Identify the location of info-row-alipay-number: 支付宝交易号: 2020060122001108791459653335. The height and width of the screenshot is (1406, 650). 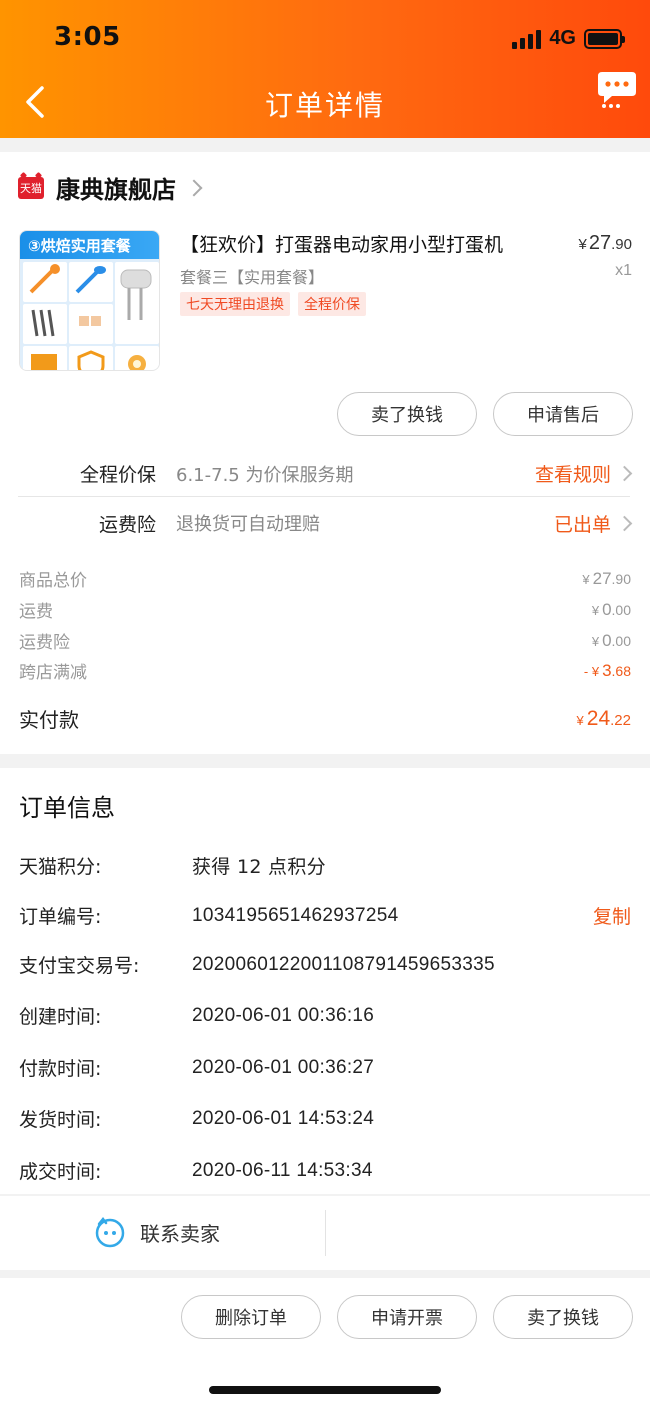
(257, 965).